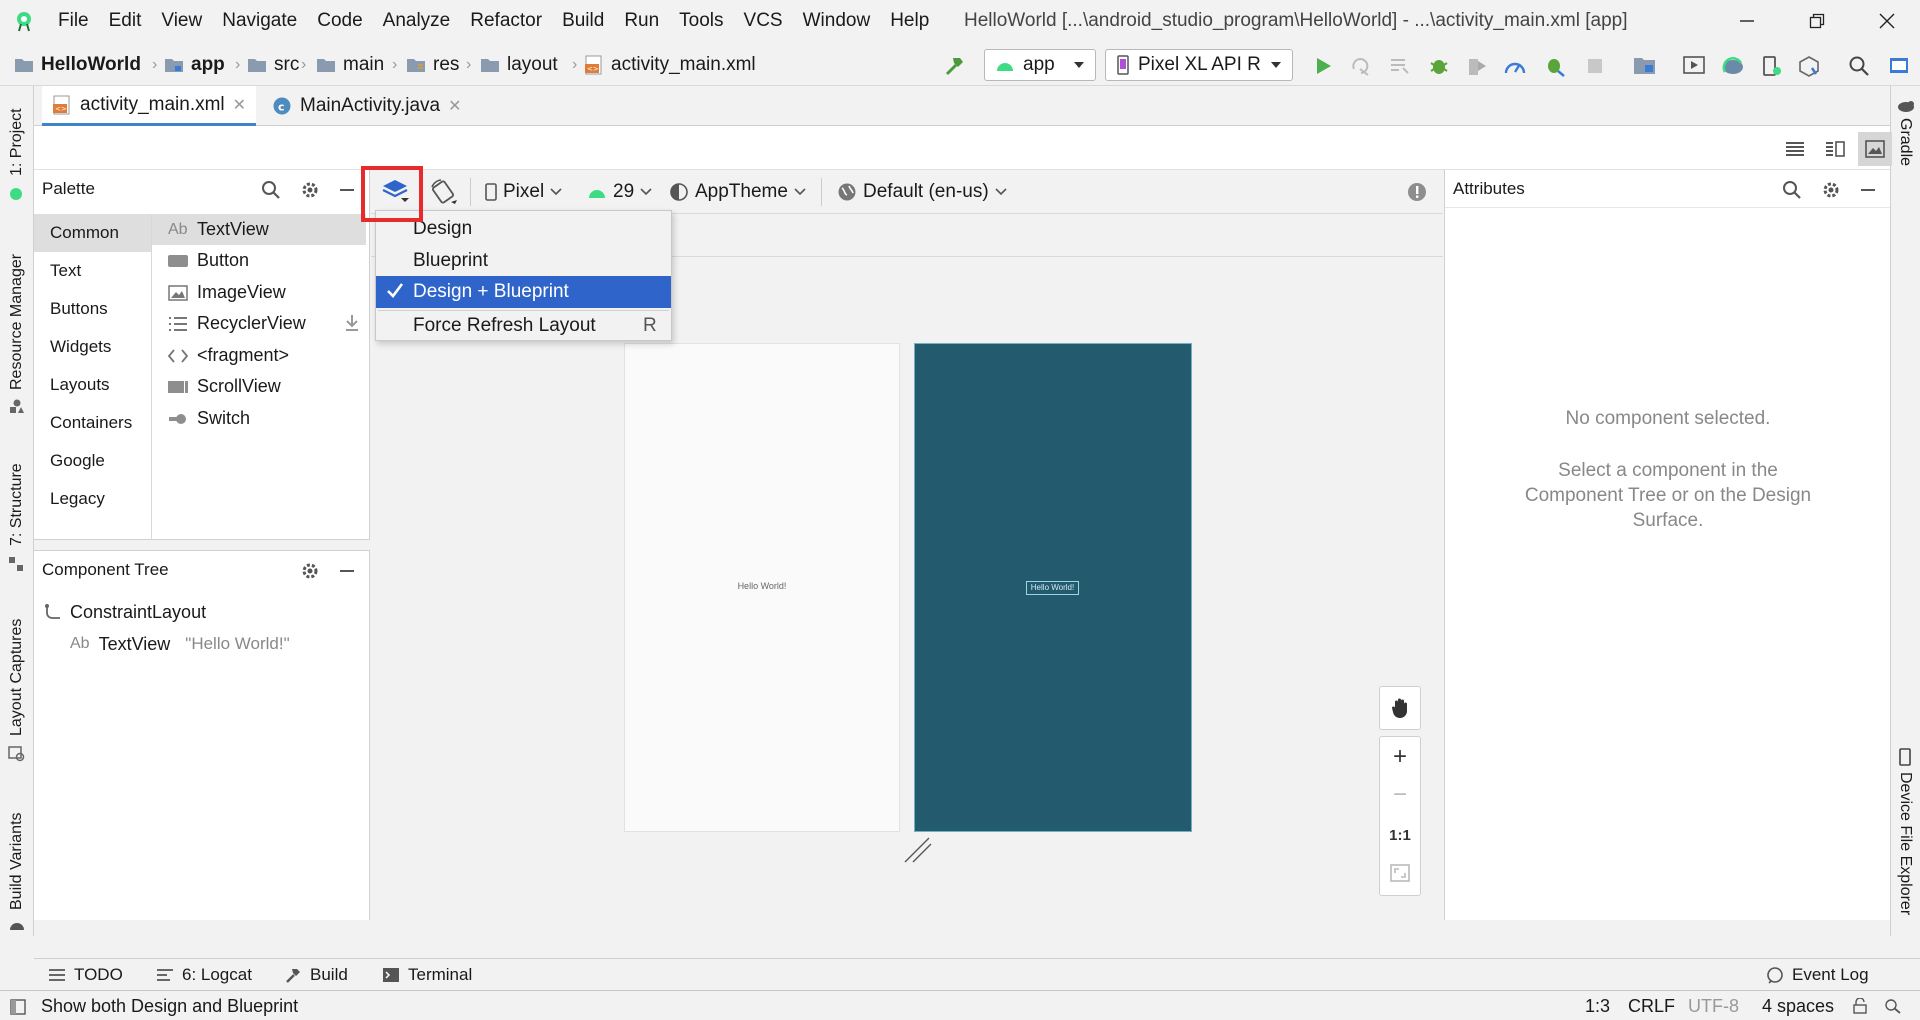 The width and height of the screenshot is (1920, 1020). What do you see at coordinates (1400, 835) in the screenshot?
I see `zoom-actual-size-button: 1:1` at bounding box center [1400, 835].